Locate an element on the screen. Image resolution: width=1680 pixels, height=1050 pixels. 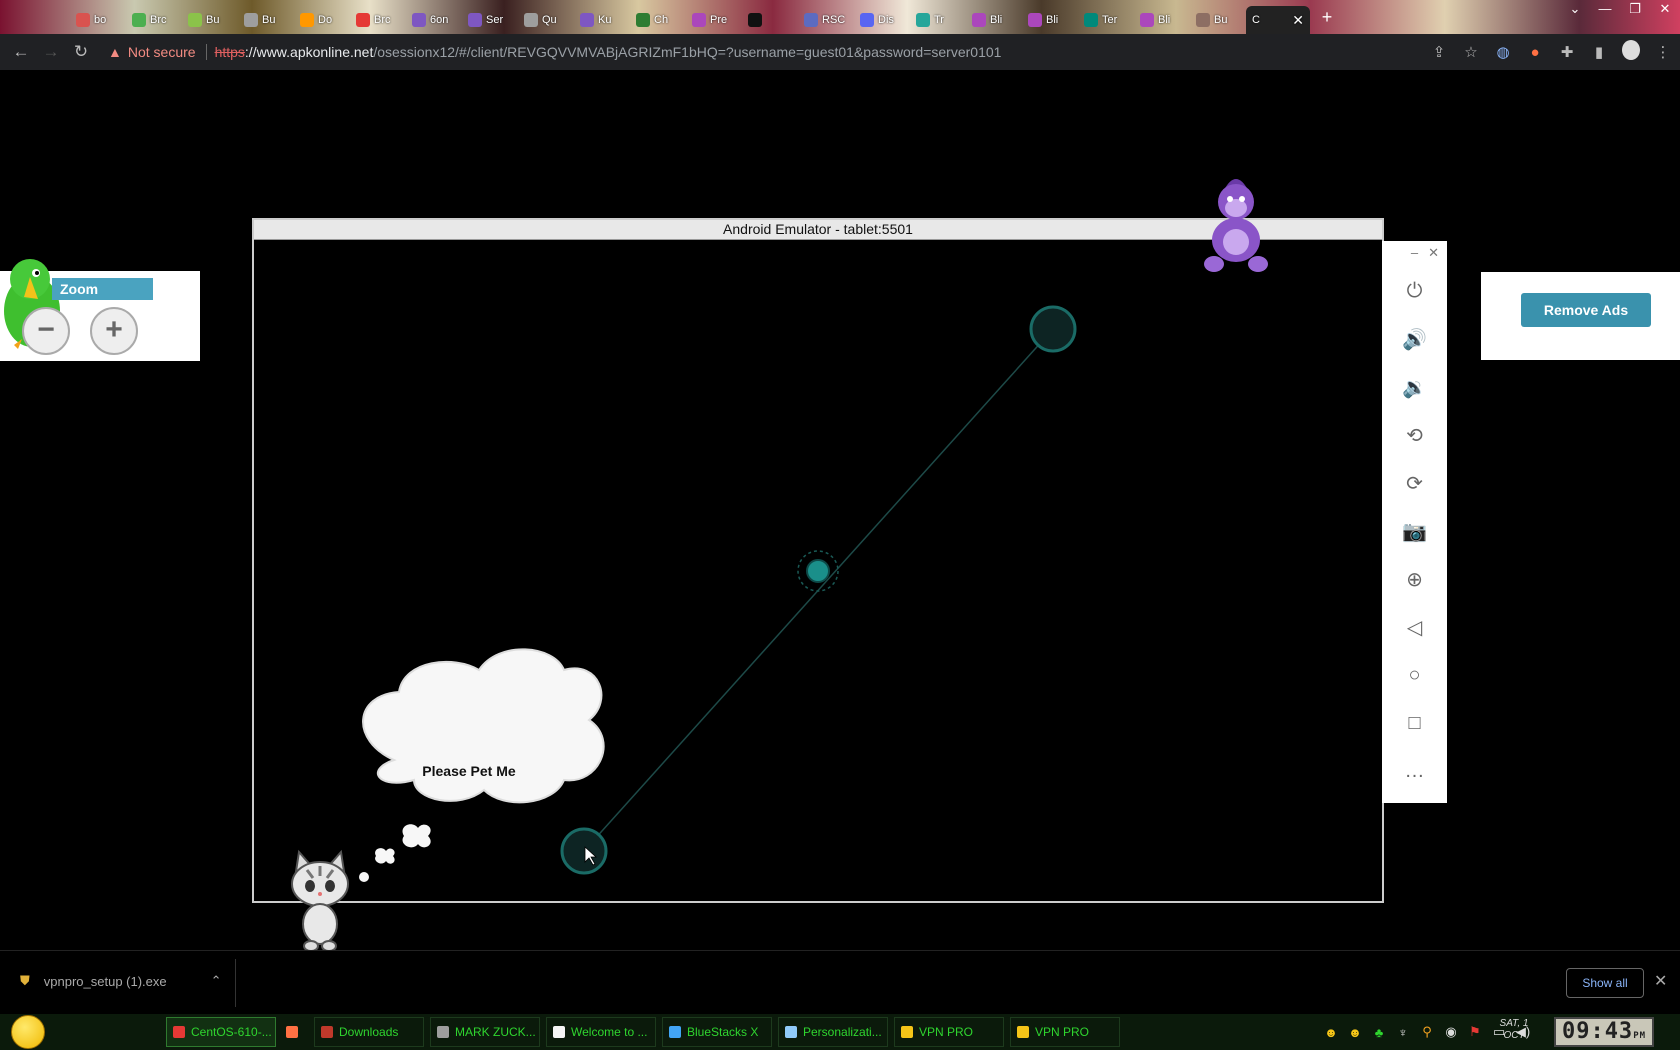
profile-avatar is located at coordinates (1631, 52).